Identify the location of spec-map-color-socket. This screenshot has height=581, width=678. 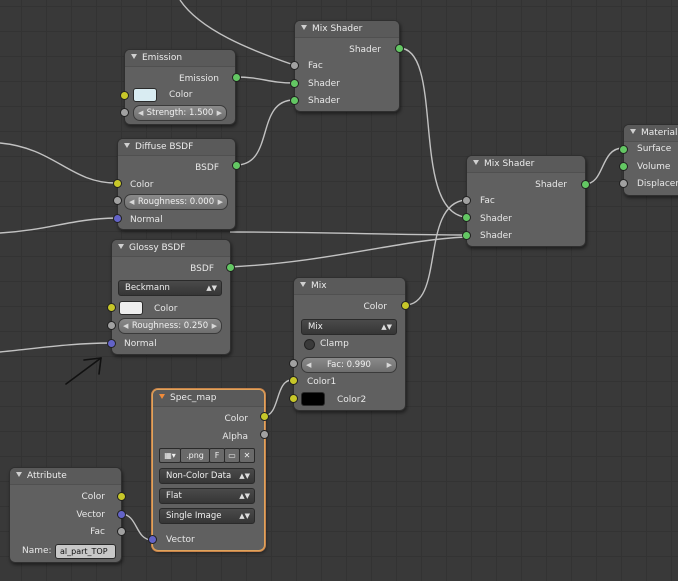
(264, 416).